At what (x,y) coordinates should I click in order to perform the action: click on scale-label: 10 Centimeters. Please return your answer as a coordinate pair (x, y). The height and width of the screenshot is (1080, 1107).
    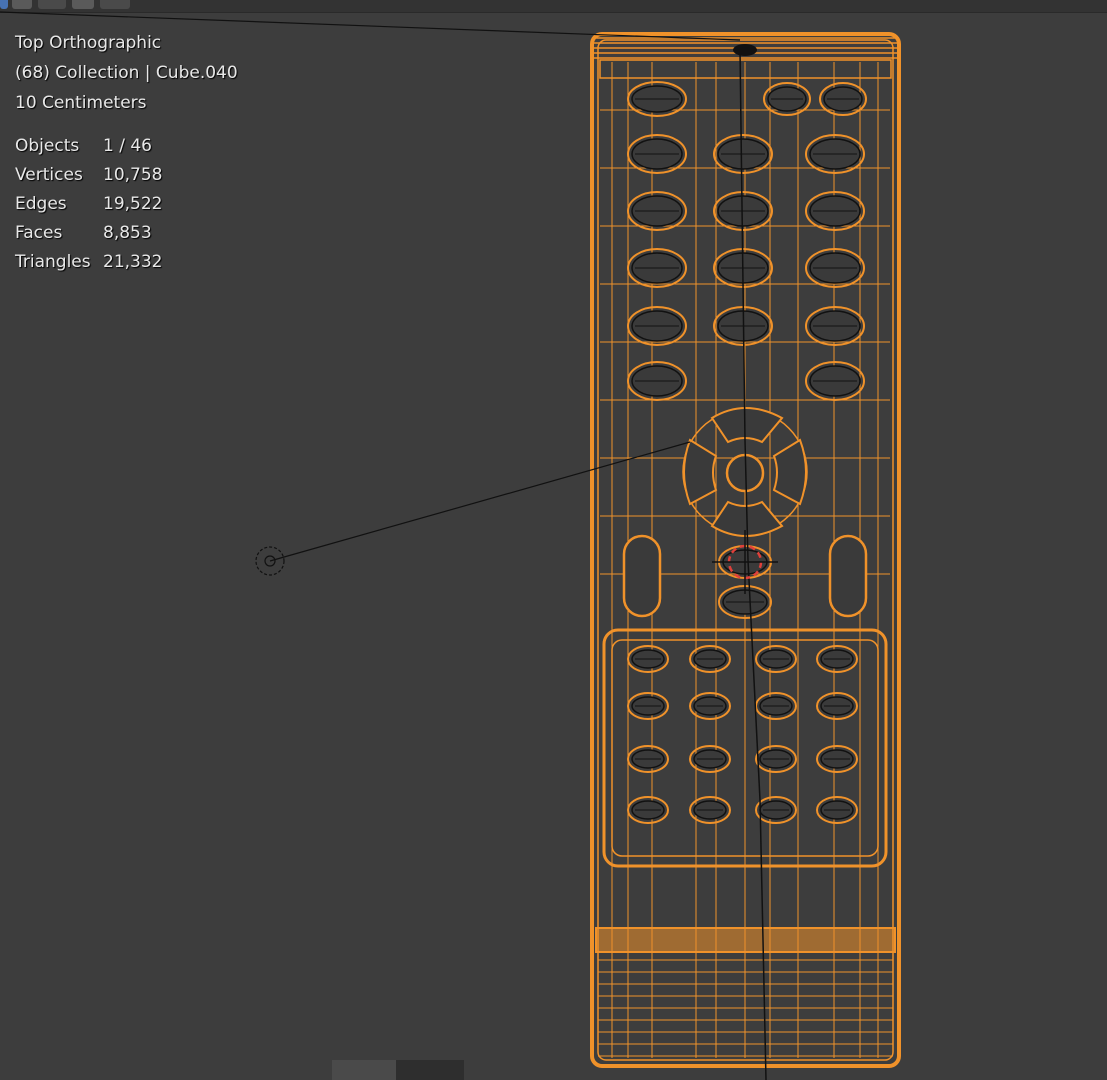
    Looking at the image, I should click on (81, 103).